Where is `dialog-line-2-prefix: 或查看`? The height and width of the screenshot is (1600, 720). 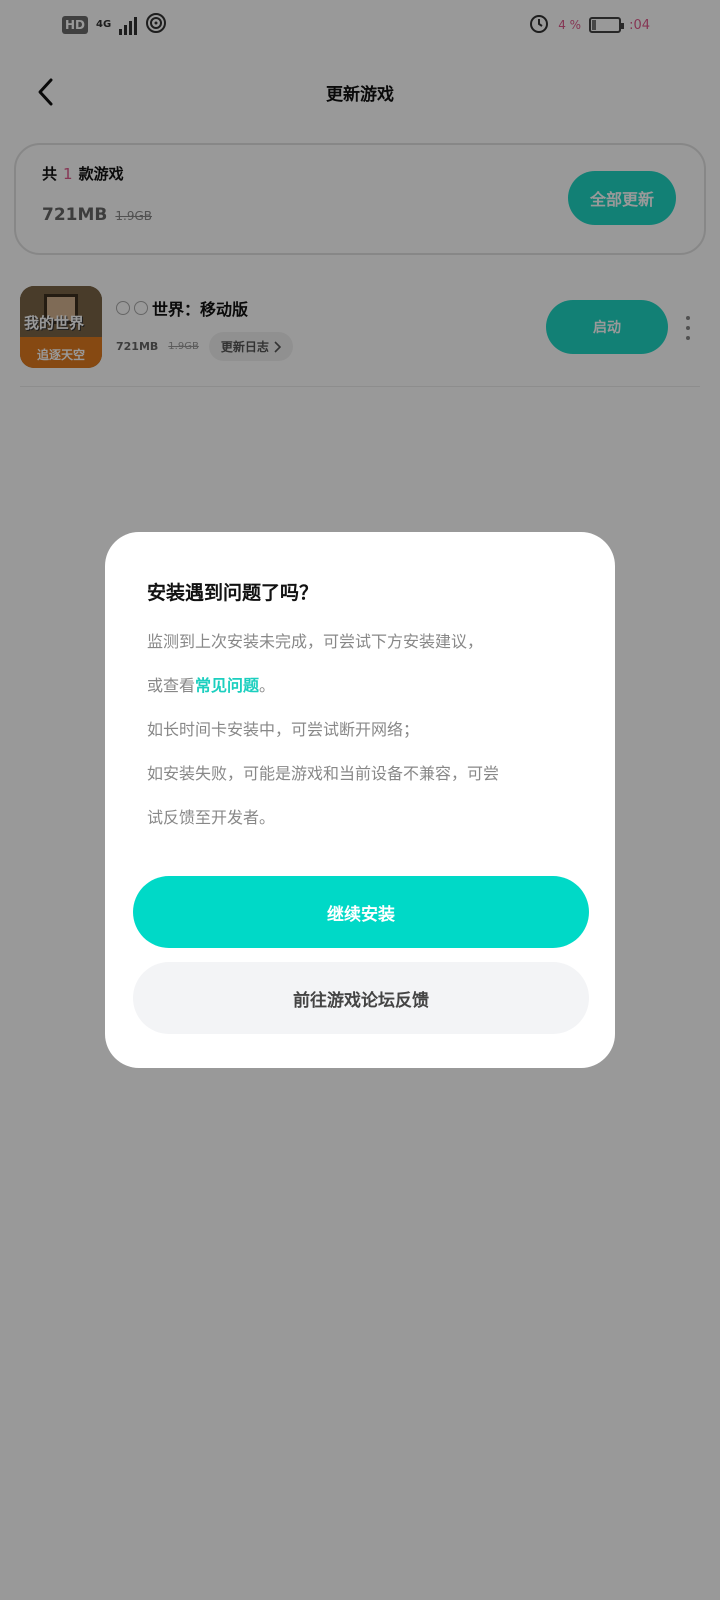
dialog-line-2-prefix: 或查看 is located at coordinates (171, 685).